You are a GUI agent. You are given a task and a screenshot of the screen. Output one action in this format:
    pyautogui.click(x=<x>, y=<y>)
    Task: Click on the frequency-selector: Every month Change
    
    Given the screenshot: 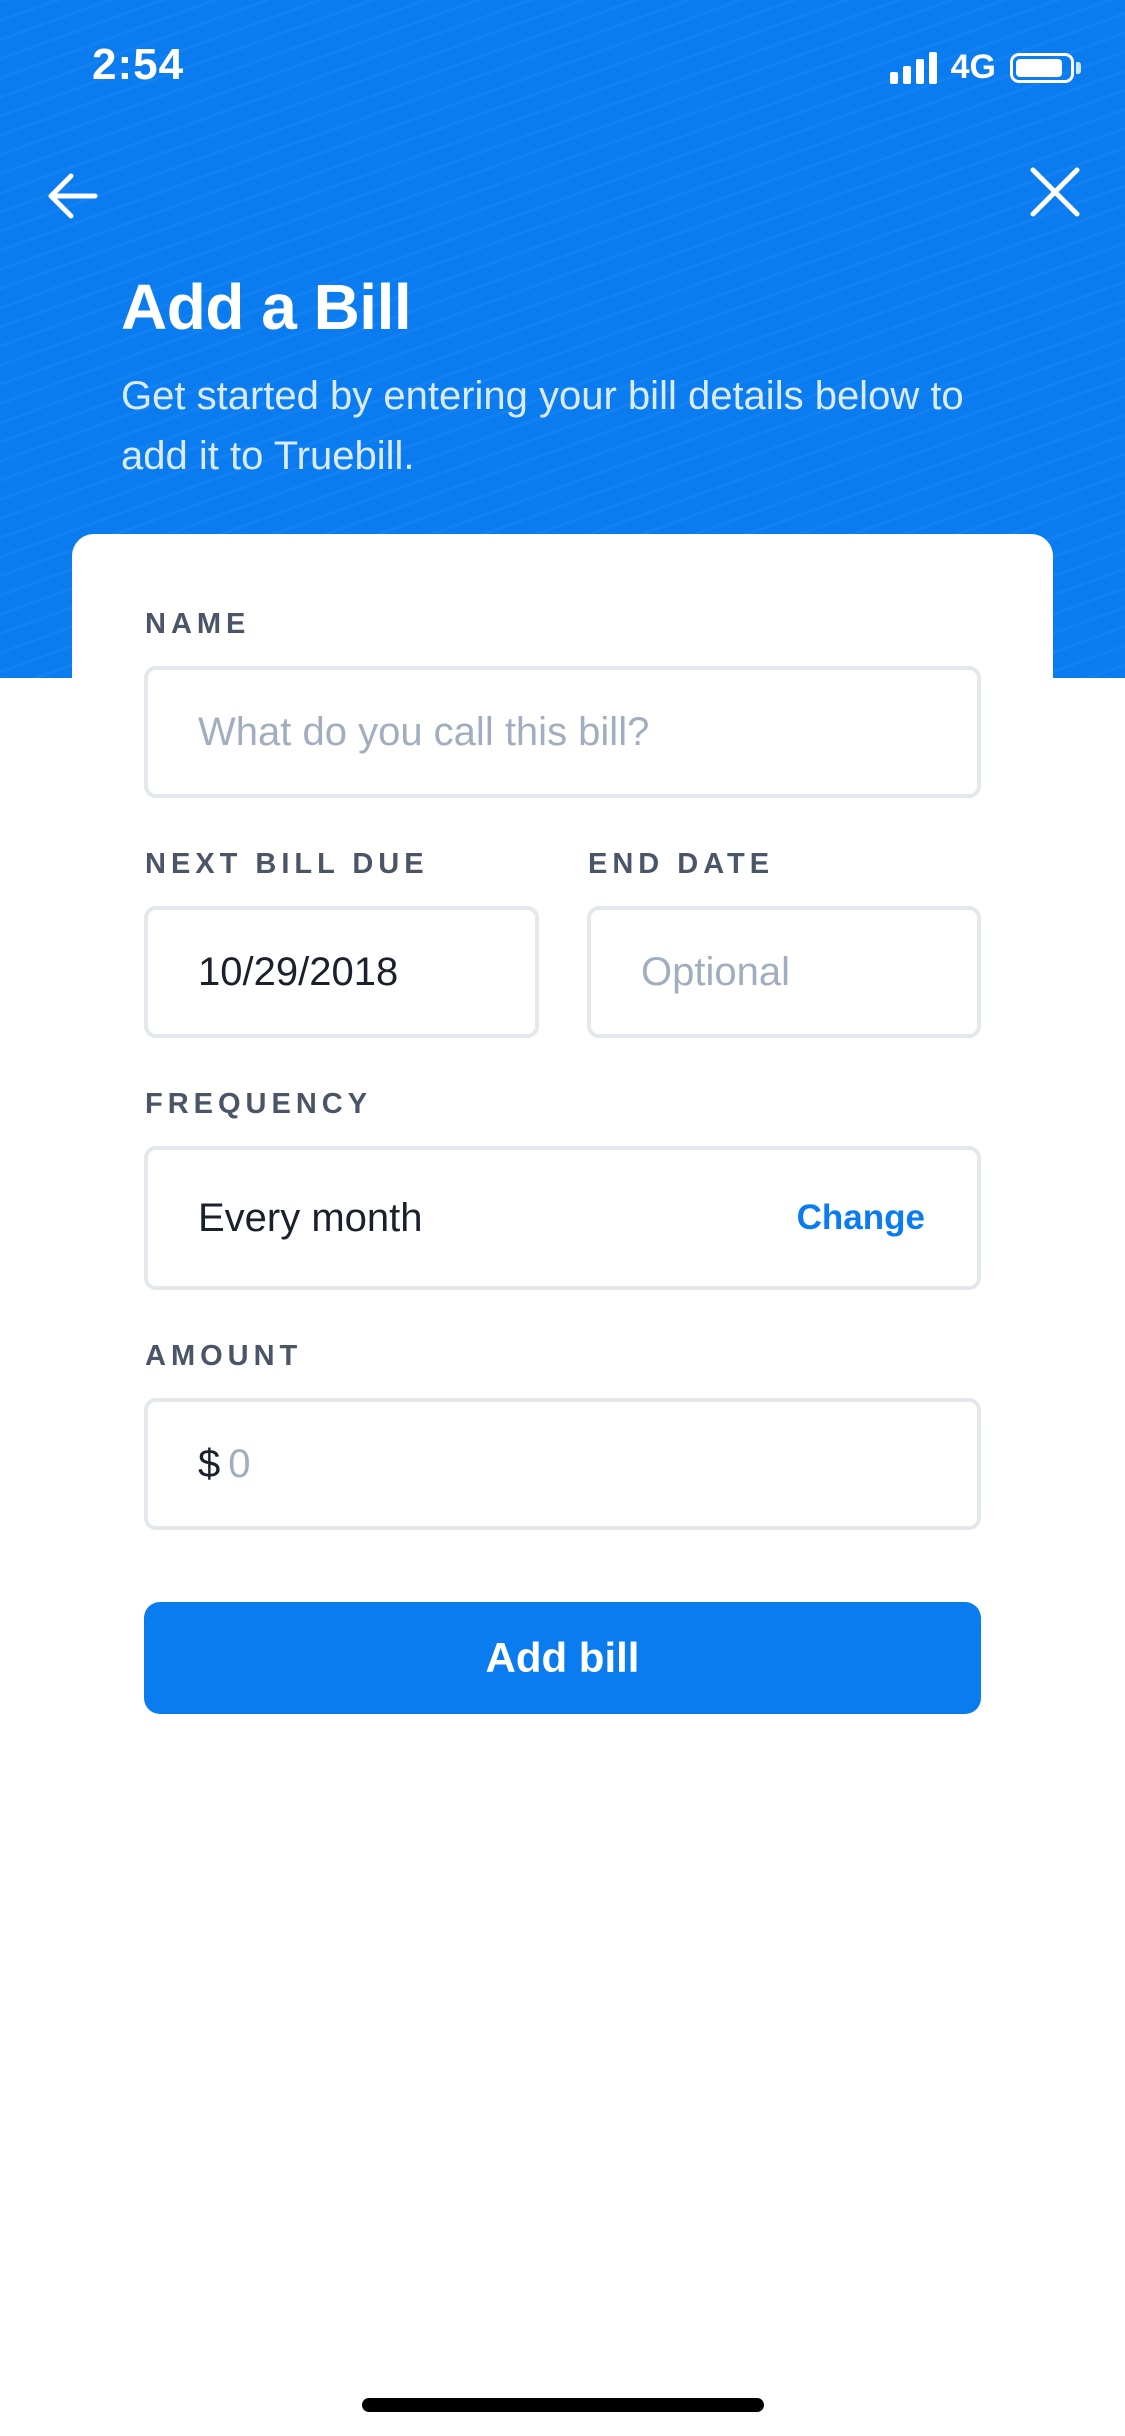 What is the action you would take?
    pyautogui.click(x=562, y=1218)
    